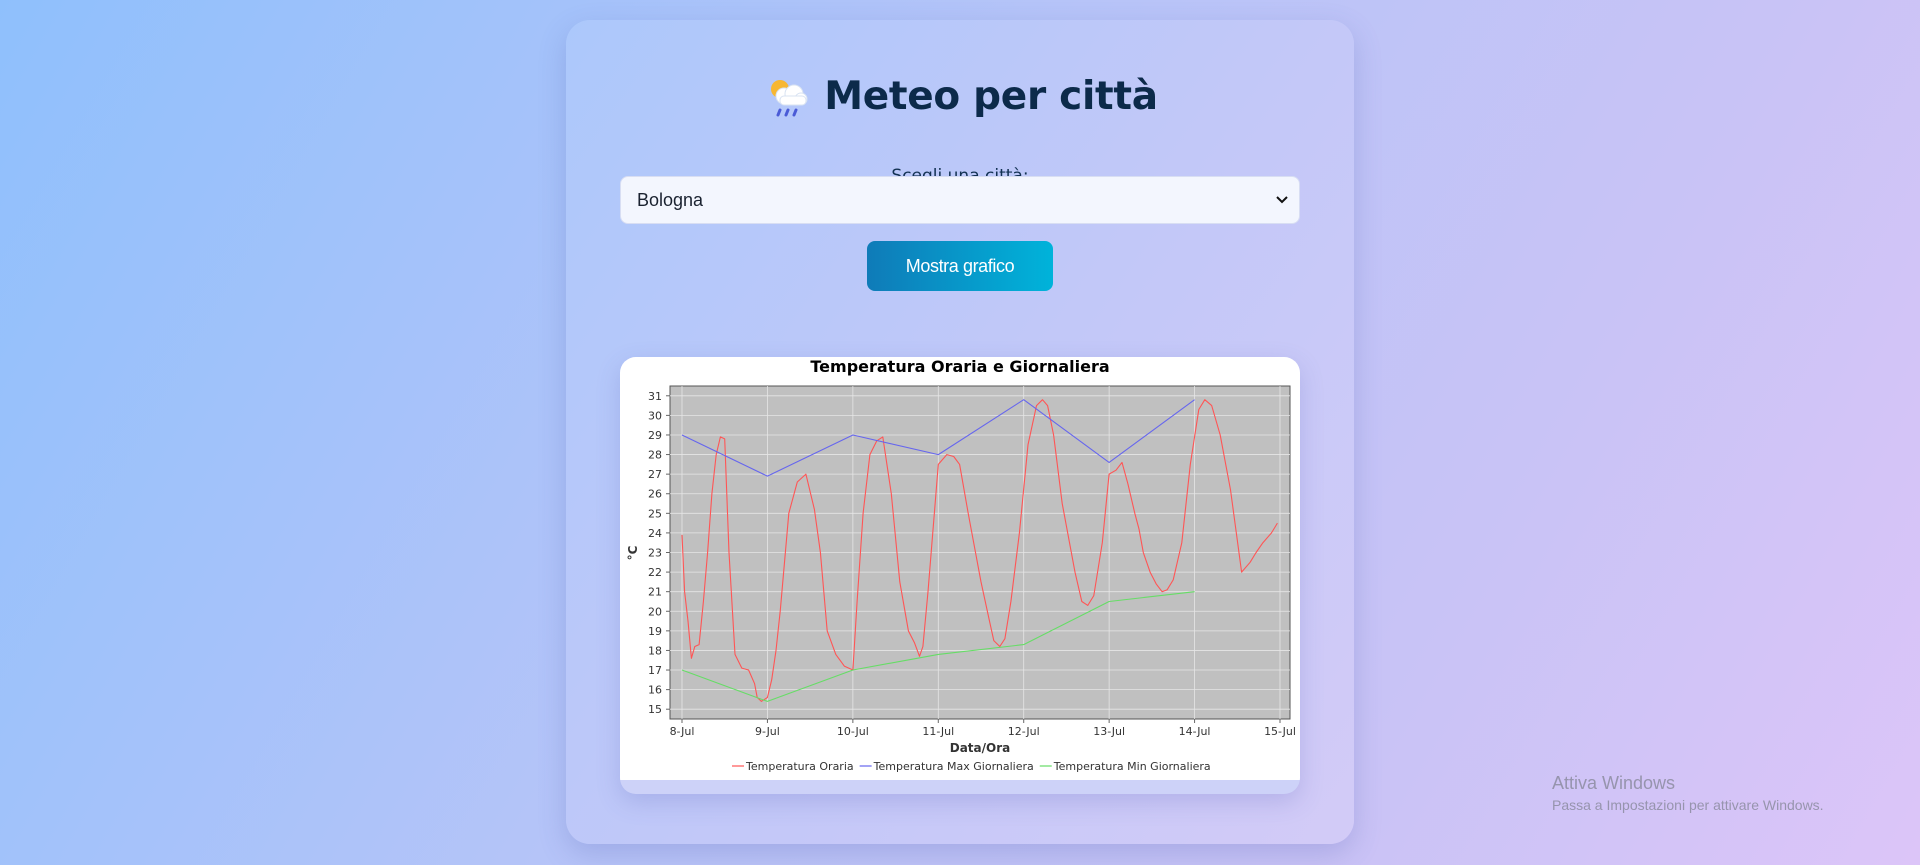  What do you see at coordinates (670, 199) in the screenshot?
I see `city-select-value: Bologna` at bounding box center [670, 199].